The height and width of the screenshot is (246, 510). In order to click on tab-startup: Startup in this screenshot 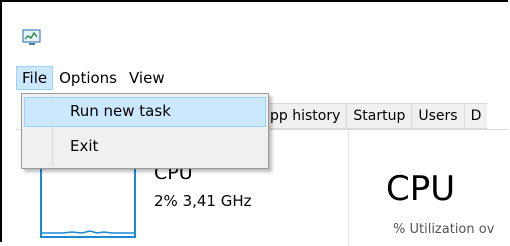, I will do `click(379, 116)`.